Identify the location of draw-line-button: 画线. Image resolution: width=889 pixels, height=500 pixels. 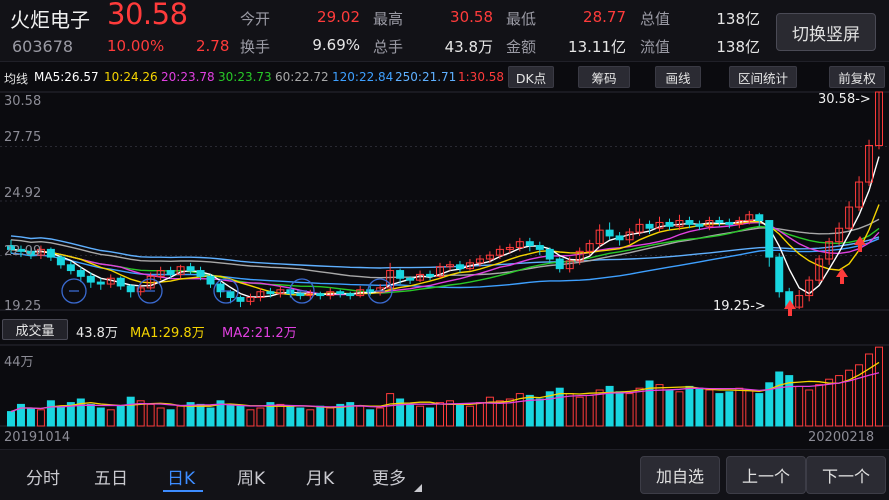
(678, 77).